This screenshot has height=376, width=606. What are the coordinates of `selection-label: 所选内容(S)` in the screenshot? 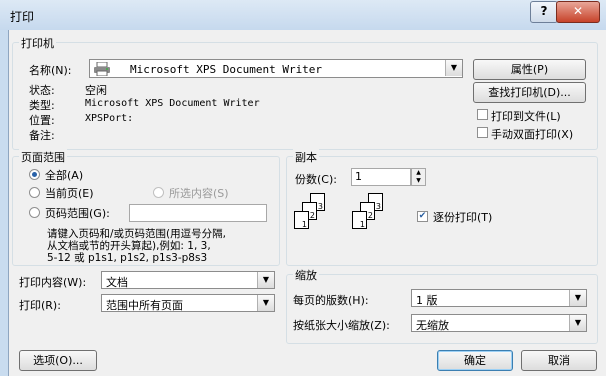 It's located at (199, 193).